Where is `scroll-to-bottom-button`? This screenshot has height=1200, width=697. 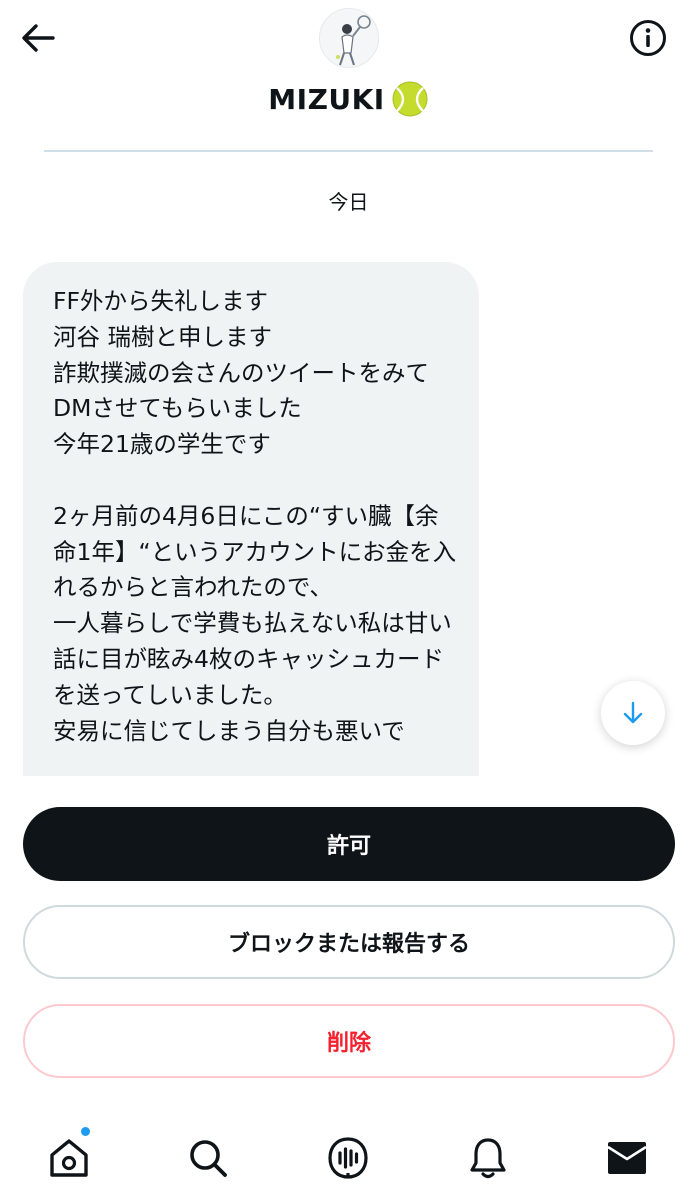 scroll-to-bottom-button is located at coordinates (633, 713).